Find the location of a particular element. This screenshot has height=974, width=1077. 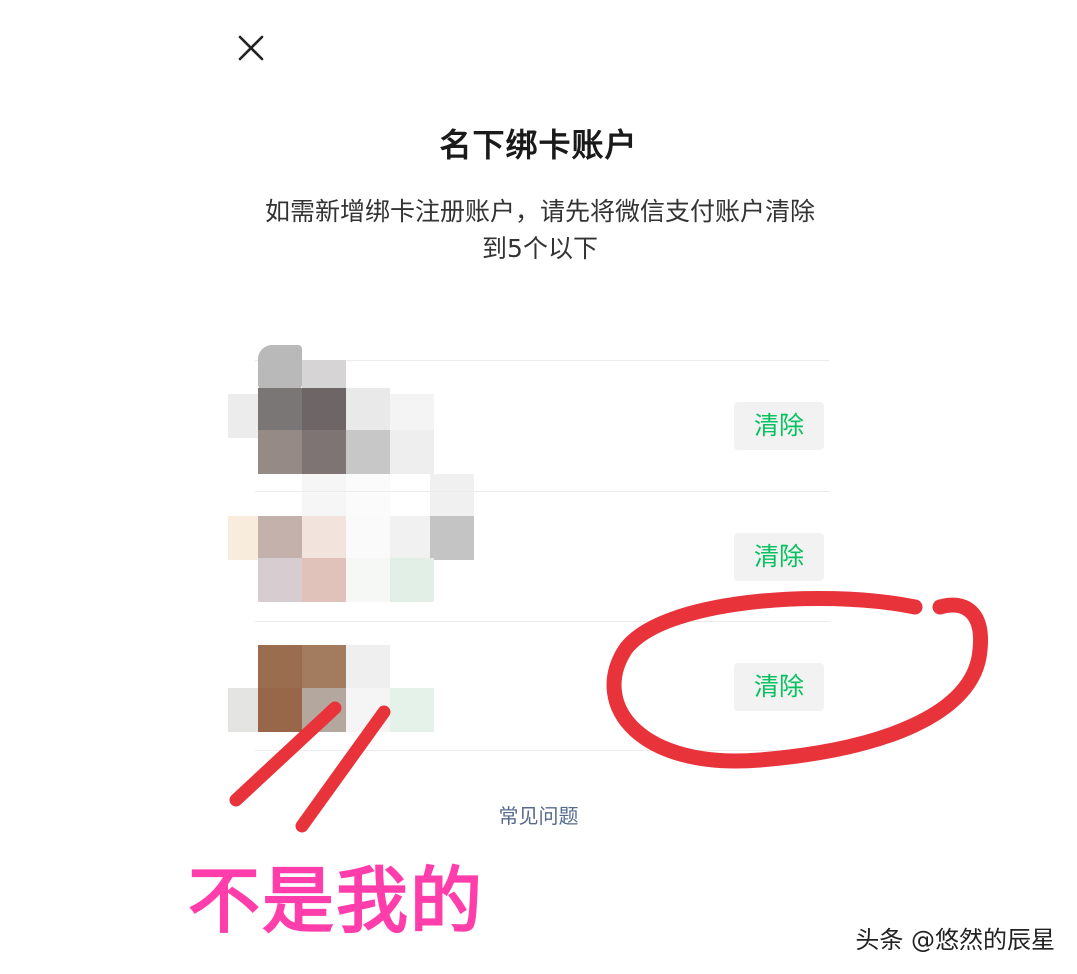

red-circle-annotation is located at coordinates (797, 679).